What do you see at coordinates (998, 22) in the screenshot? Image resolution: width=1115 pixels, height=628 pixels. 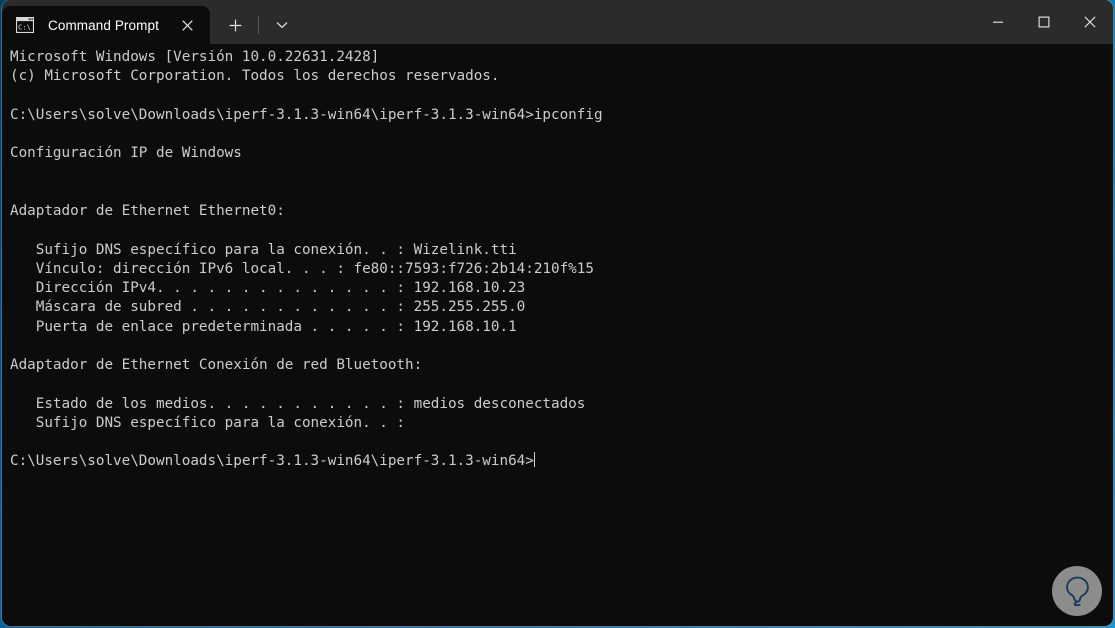 I see `minimize-button` at bounding box center [998, 22].